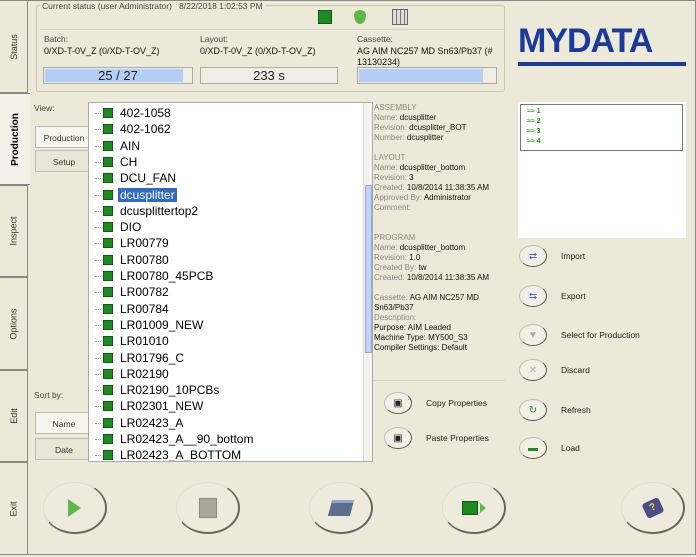 The width and height of the screenshot is (696, 557). Describe the element at coordinates (64, 137) in the screenshot. I see `view-production-button: Production` at that location.